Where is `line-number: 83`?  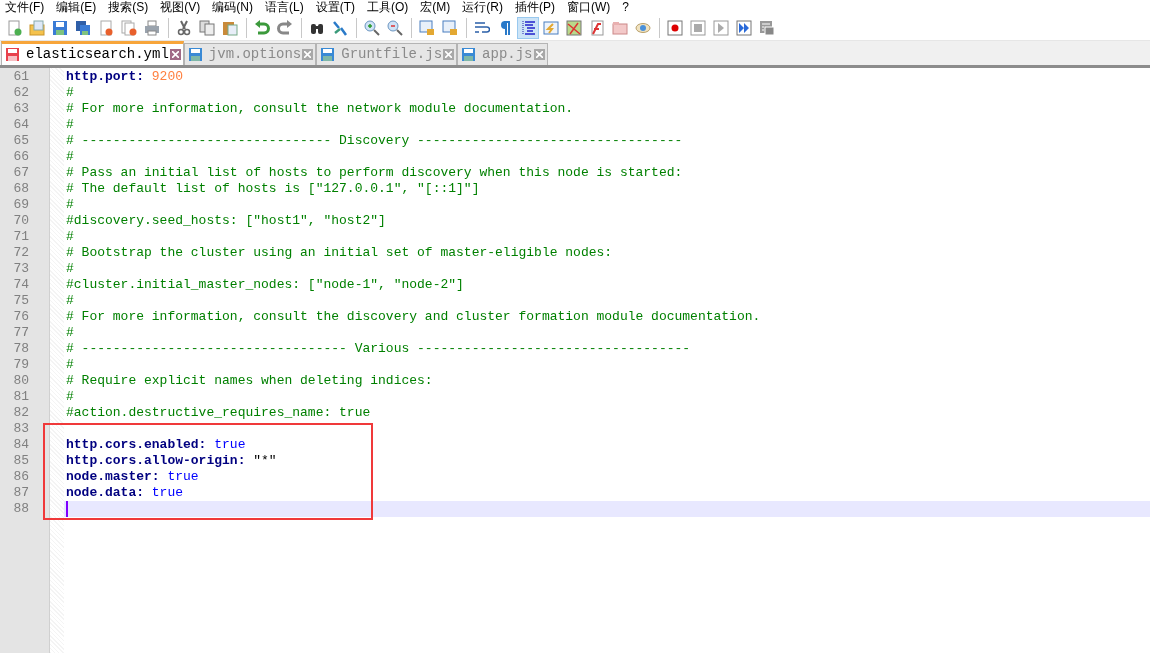 line-number: 83 is located at coordinates (21, 429).